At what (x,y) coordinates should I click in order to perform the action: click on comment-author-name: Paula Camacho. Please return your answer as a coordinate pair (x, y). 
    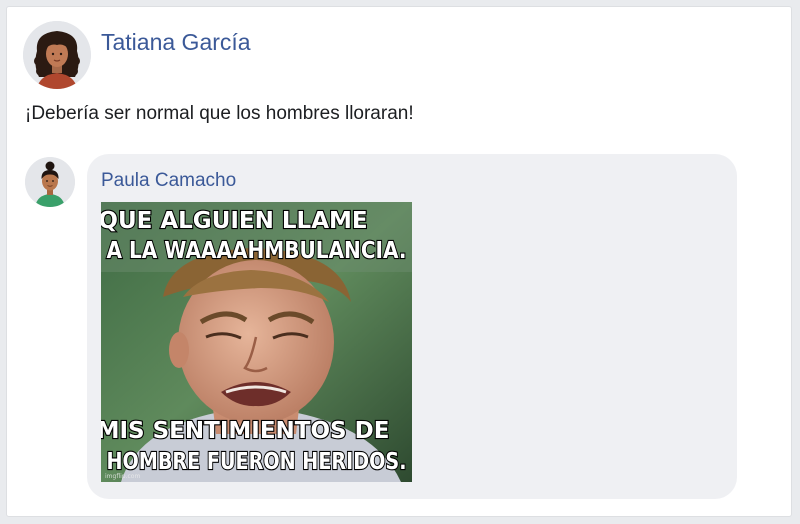
    Looking at the image, I should click on (168, 181).